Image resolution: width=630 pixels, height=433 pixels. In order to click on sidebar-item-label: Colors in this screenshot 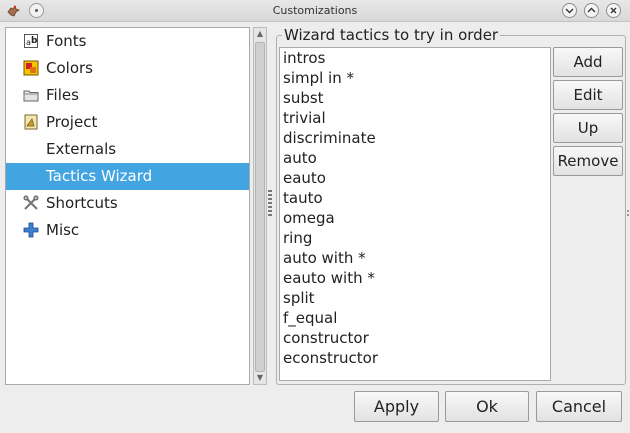, I will do `click(69, 68)`.